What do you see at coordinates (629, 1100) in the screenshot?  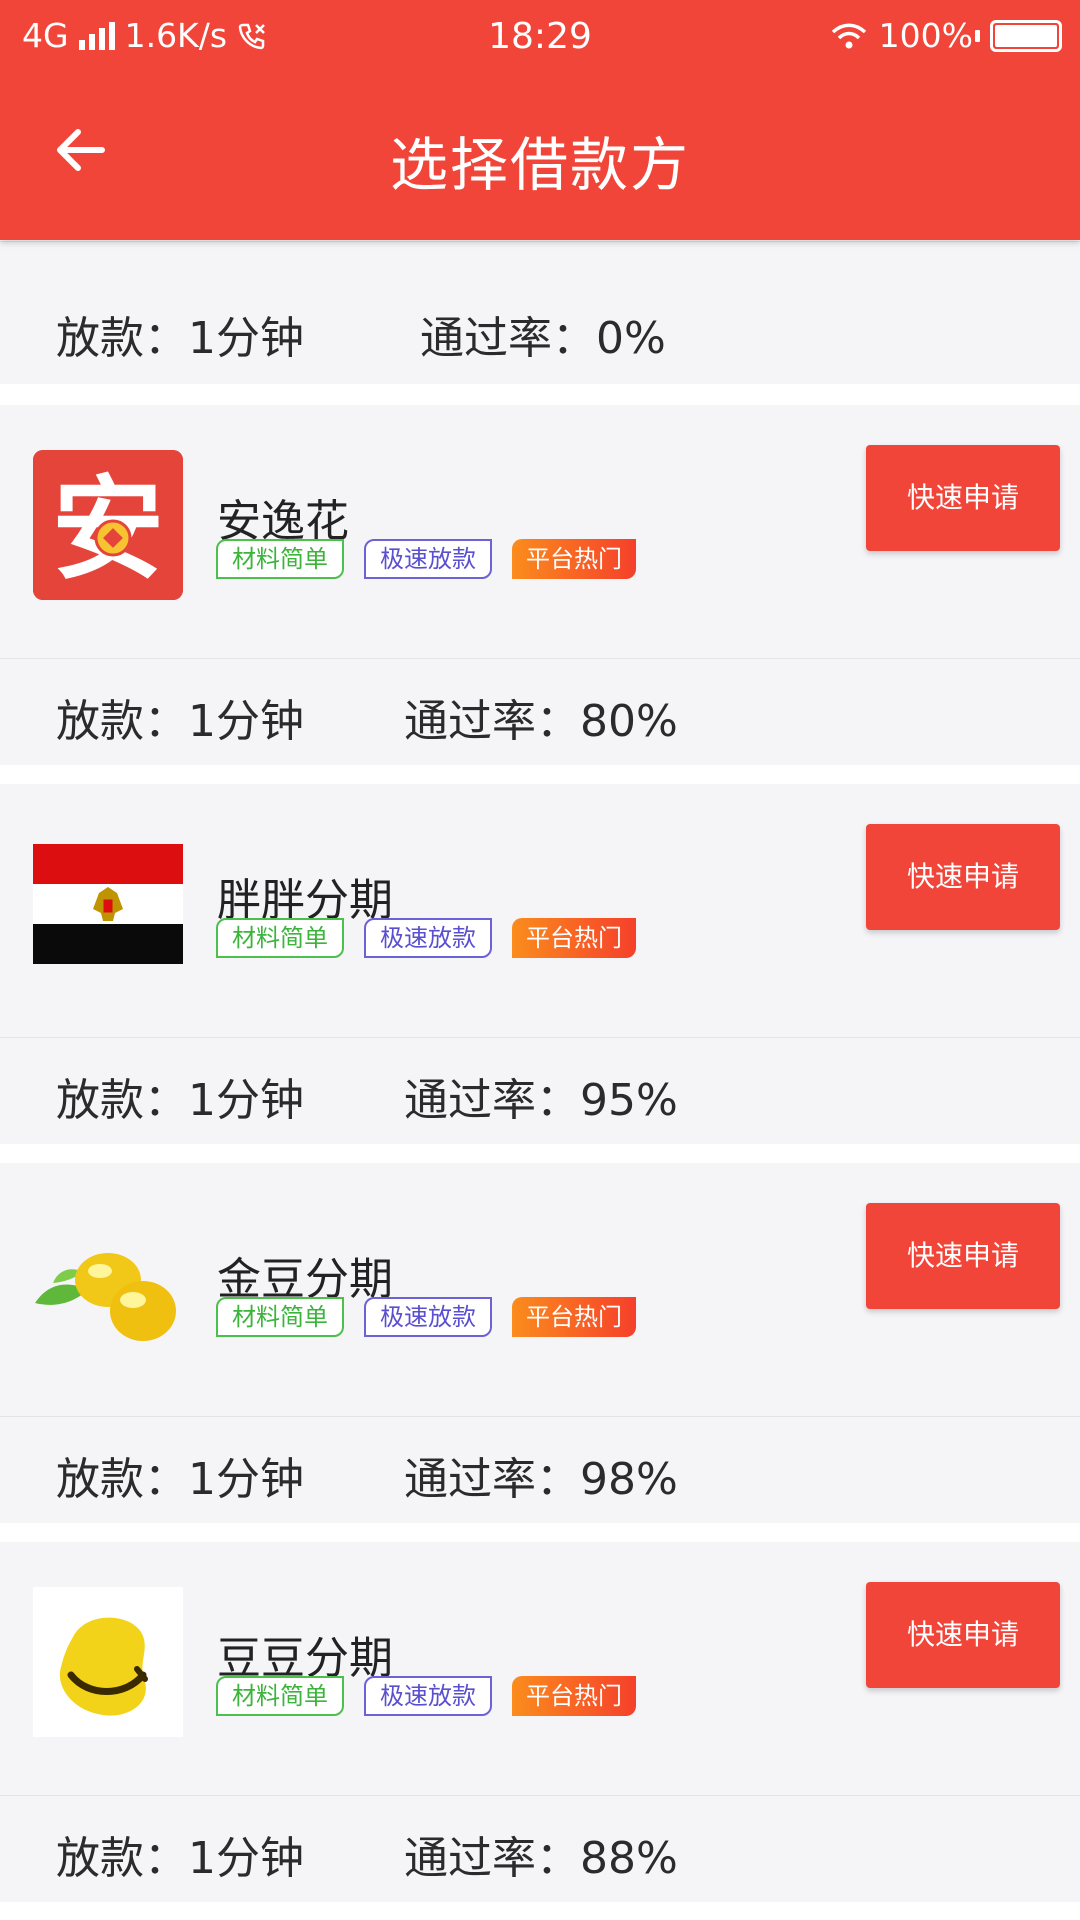 I see `pass-rate: 95%` at bounding box center [629, 1100].